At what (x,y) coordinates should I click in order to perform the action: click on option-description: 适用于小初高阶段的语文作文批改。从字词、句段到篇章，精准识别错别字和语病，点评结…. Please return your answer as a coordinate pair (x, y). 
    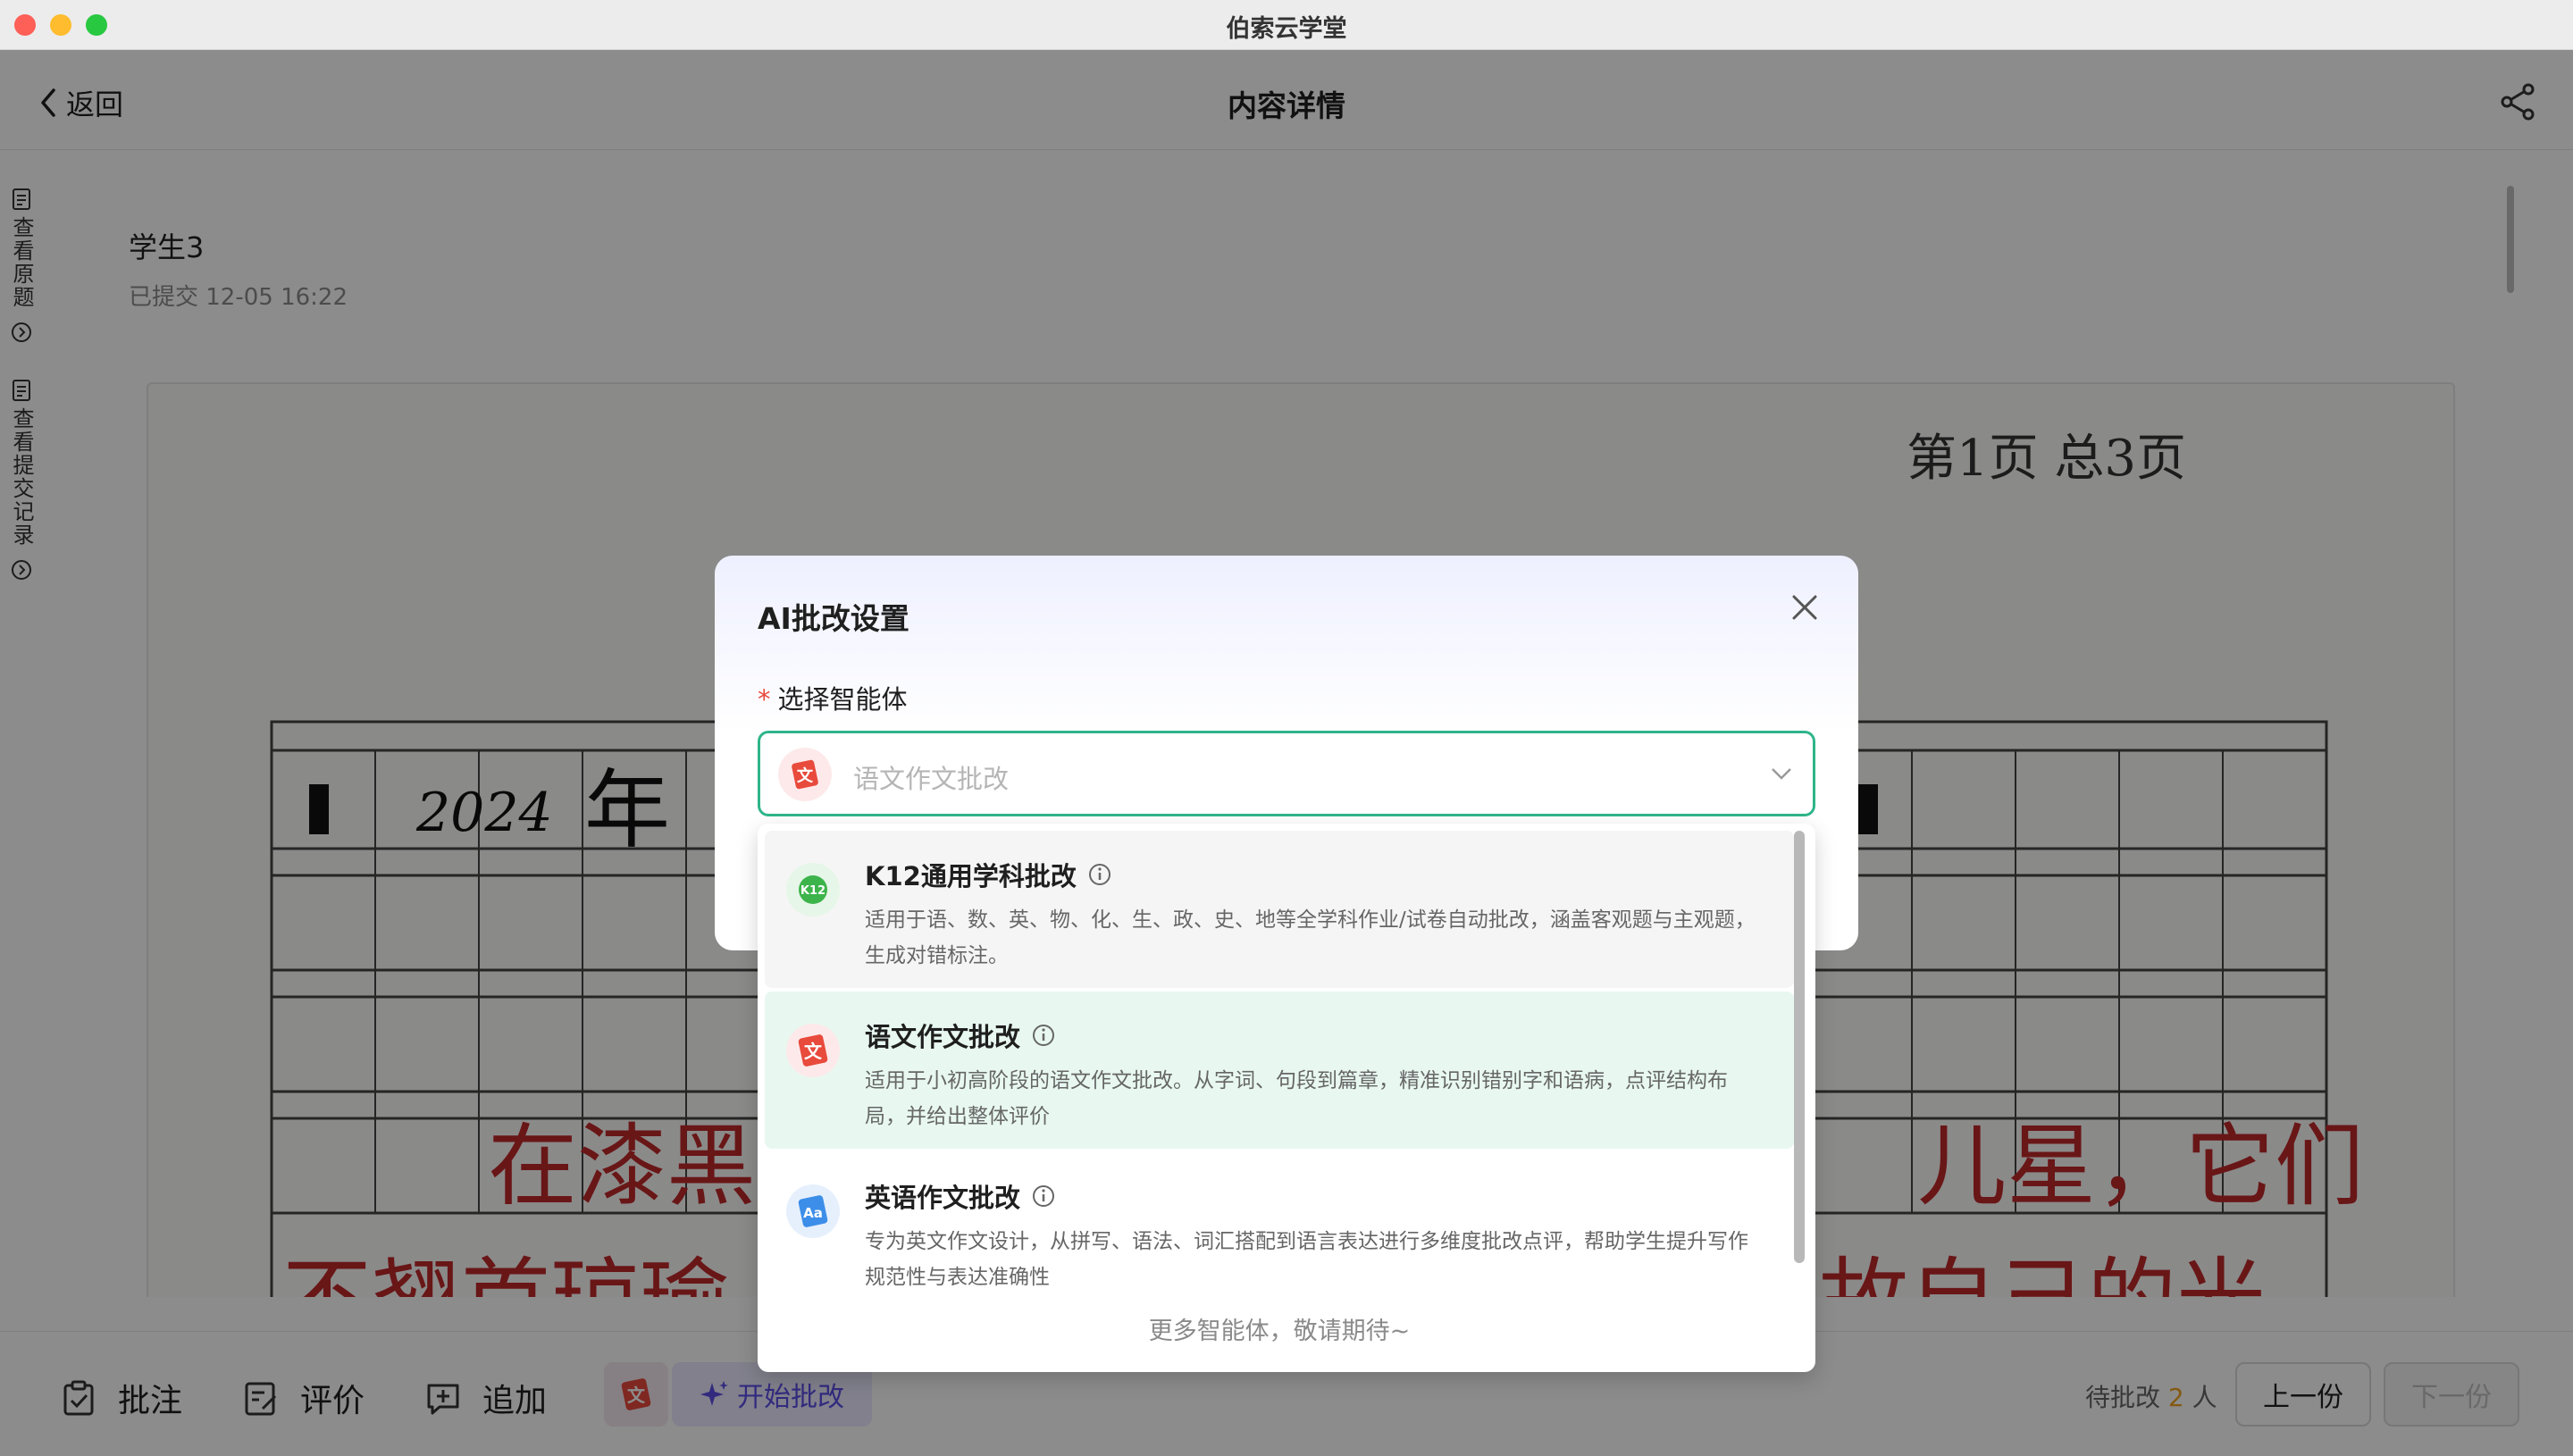
    Looking at the image, I should click on (1296, 1098).